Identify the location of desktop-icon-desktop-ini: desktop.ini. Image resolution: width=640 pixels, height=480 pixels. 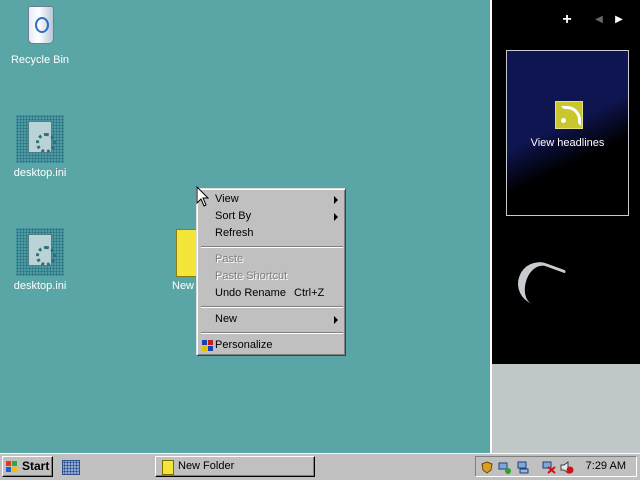
(40, 147).